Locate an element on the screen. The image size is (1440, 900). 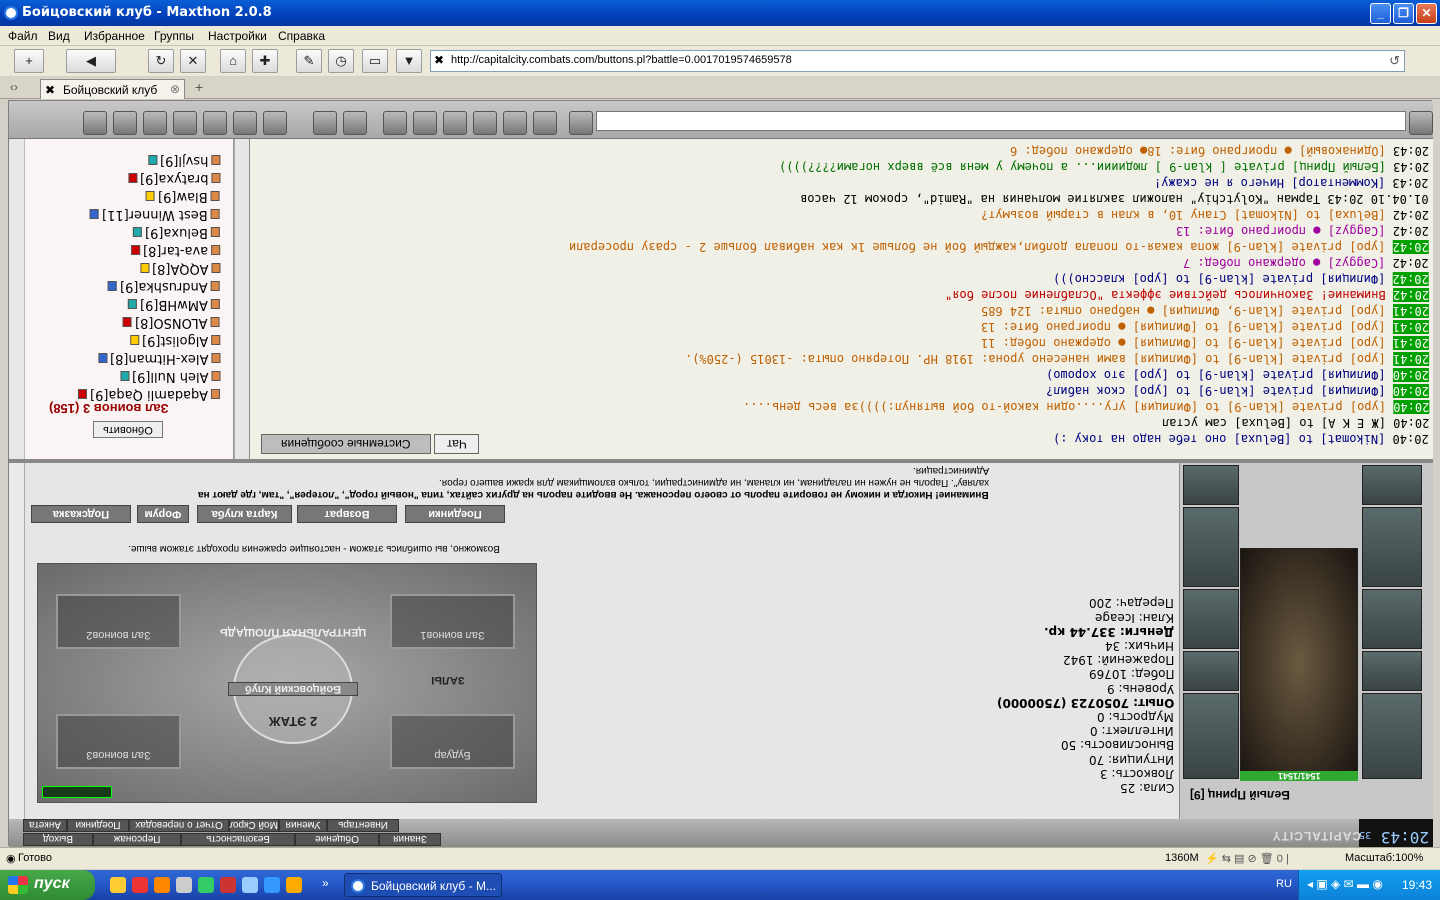
room-warriors-1: Зал воинов1 is located at coordinates (452, 621).